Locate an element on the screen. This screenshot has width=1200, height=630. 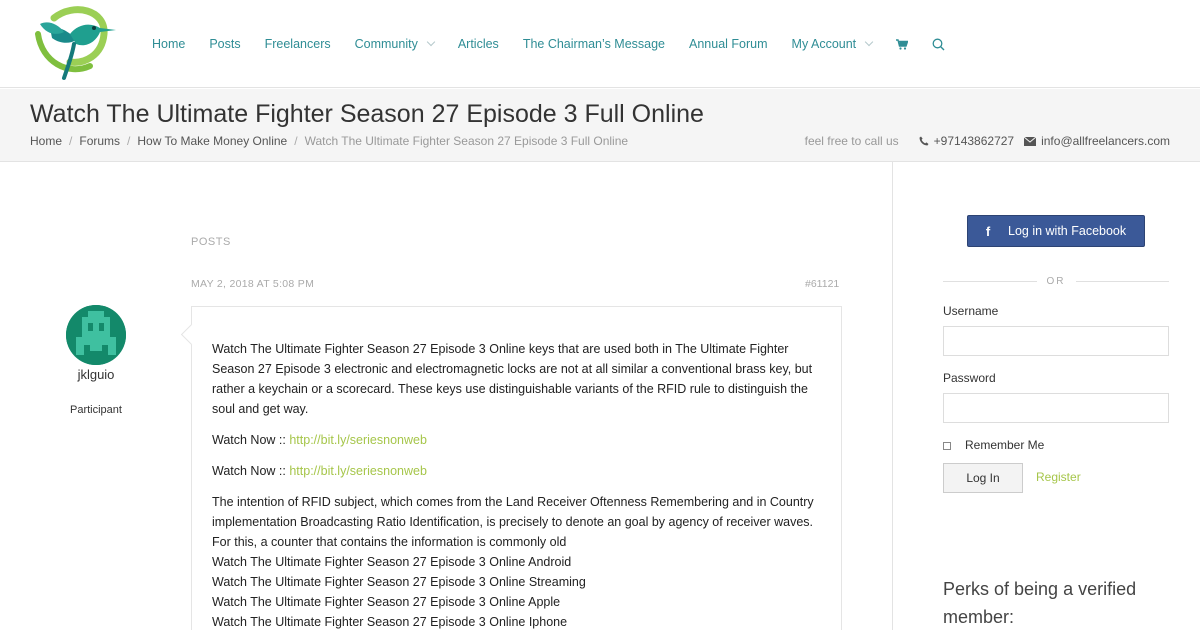
breadcrumb-home: Home is located at coordinates (46, 141).